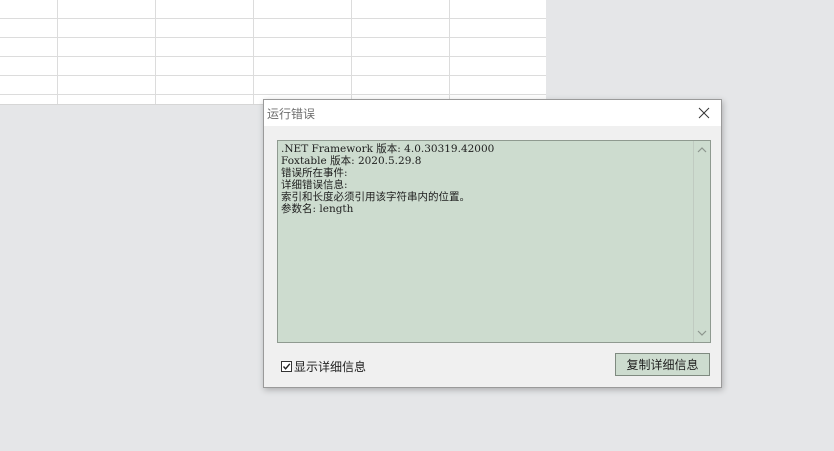 The width and height of the screenshot is (834, 451). I want to click on detail-line-foxtable-version: Foxtable 版本: 2020.5.29.8, so click(351, 161).